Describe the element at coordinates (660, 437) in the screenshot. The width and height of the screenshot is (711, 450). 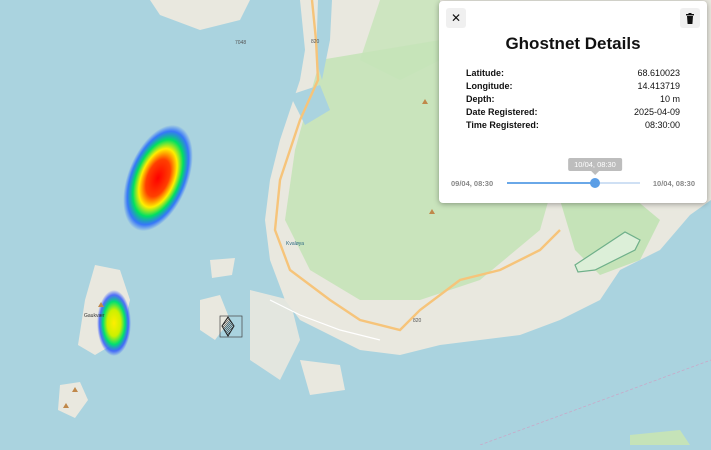
I see `island-southeast` at that location.